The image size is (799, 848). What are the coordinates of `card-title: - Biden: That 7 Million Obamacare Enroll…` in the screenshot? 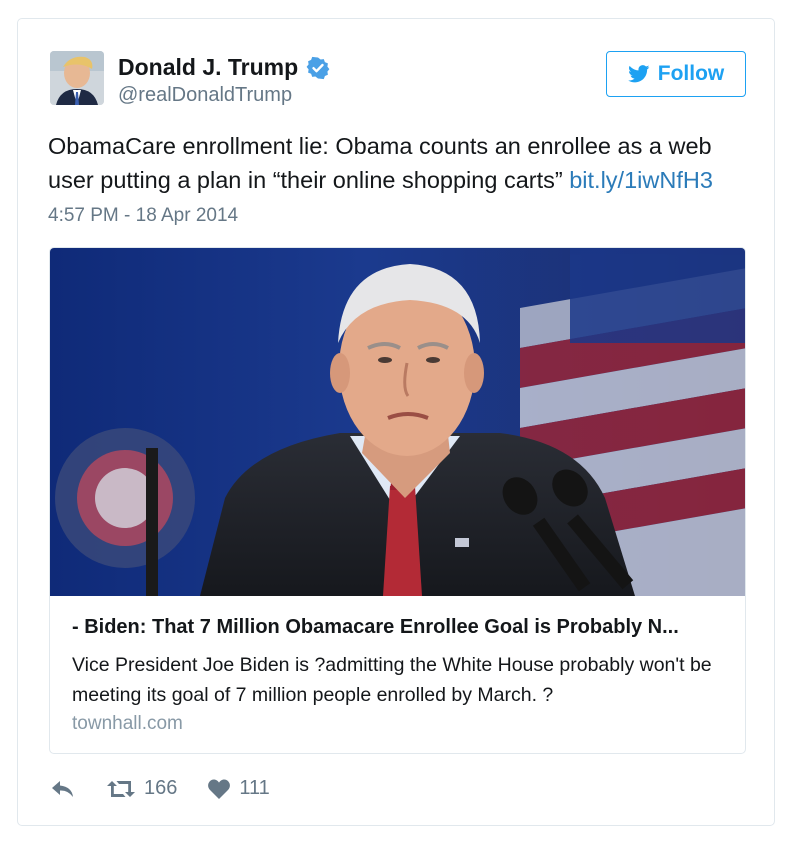 It's located at (375, 627).